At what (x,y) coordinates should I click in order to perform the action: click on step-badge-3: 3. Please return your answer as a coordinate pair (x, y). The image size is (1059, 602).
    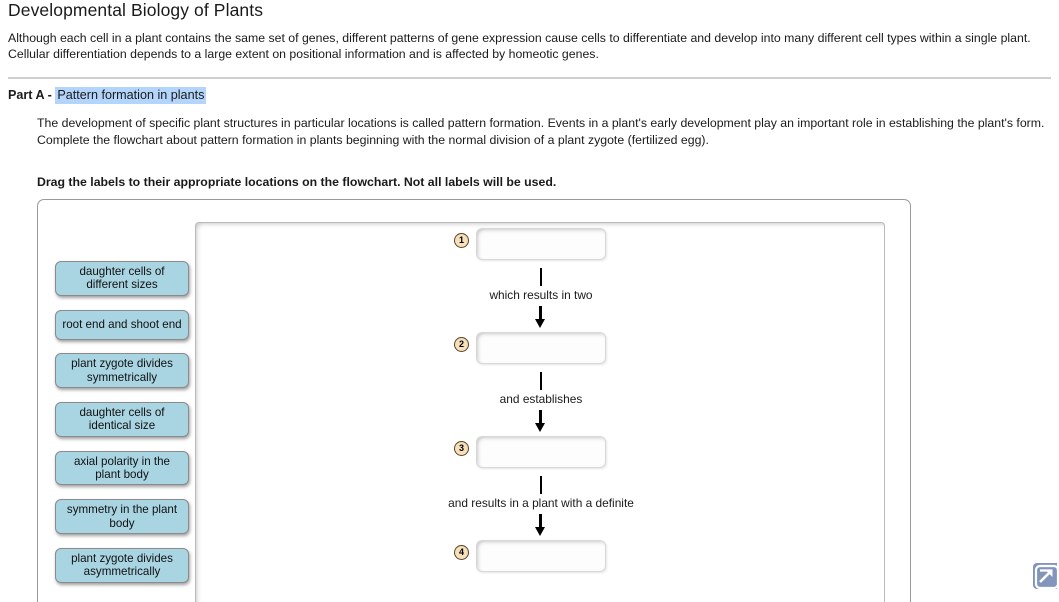
    Looking at the image, I should click on (461, 448).